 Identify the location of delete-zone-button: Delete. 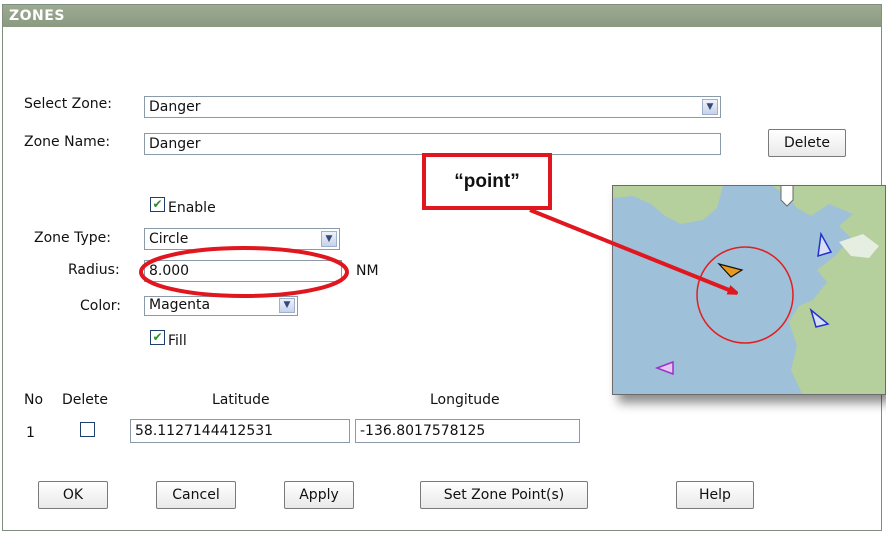
(807, 143).